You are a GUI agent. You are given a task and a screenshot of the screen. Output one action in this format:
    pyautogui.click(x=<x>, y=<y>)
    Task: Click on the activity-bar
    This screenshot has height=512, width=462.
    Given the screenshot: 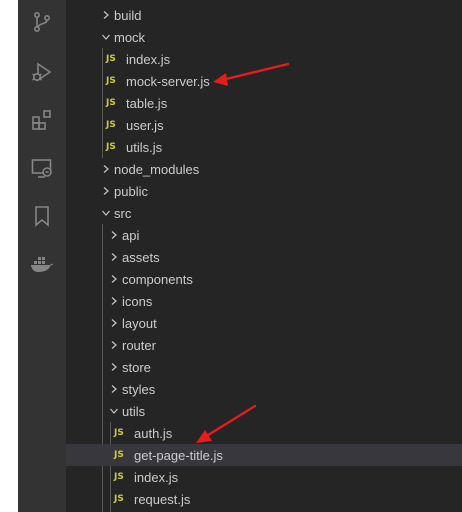 What is the action you would take?
    pyautogui.click(x=42, y=256)
    